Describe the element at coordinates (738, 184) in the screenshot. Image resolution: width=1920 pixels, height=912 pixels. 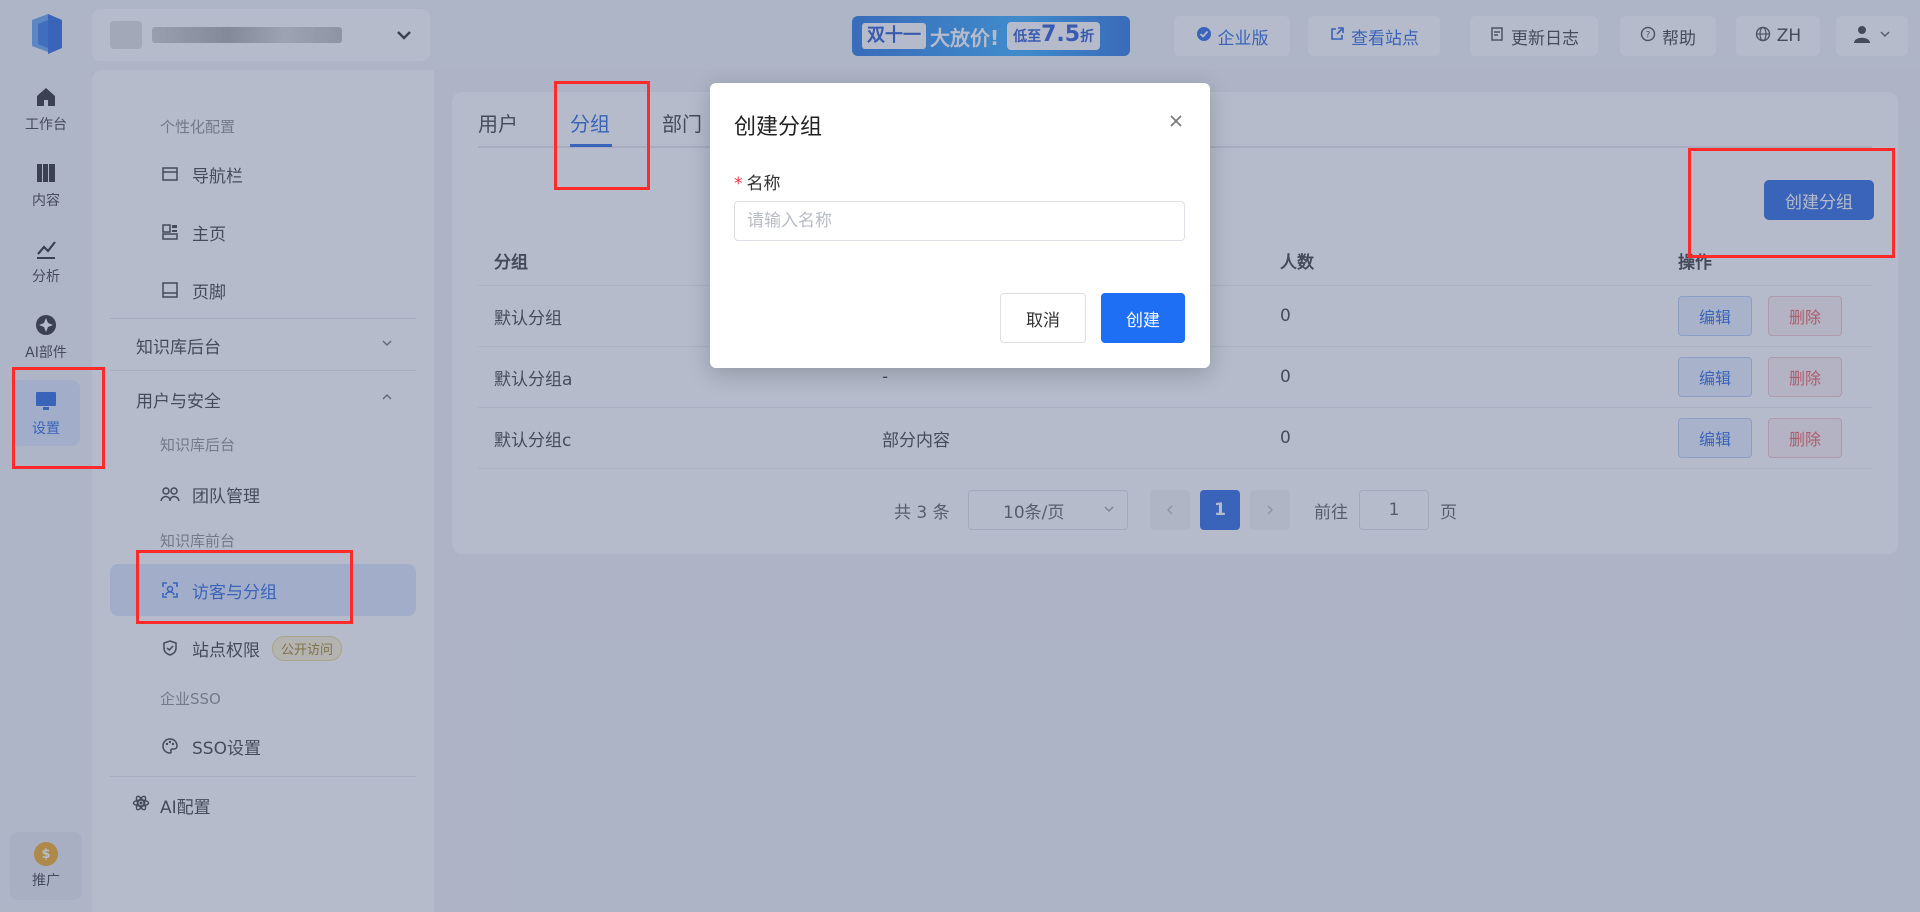
I see `required-asterisk: *` at that location.